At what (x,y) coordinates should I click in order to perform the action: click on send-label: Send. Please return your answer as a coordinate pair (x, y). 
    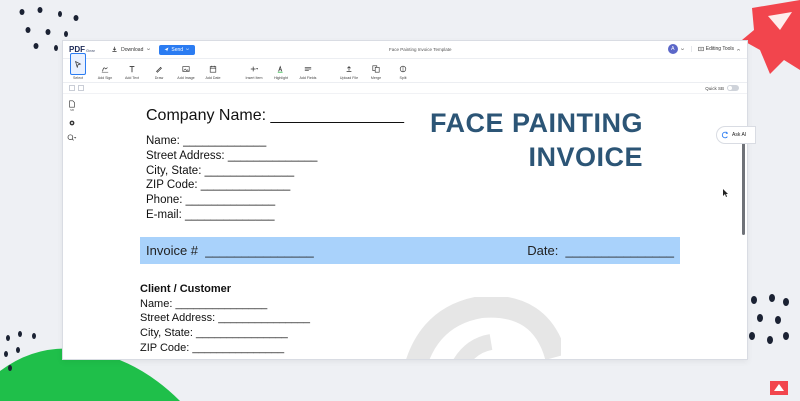
    Looking at the image, I should click on (177, 49).